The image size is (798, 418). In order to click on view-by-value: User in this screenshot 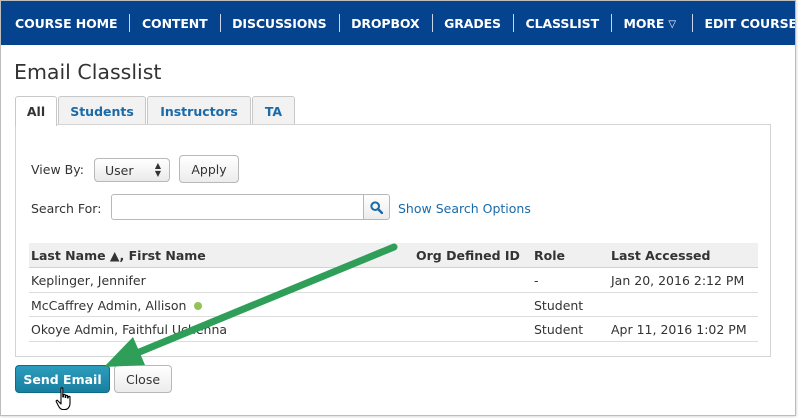, I will do `click(119, 170)`.